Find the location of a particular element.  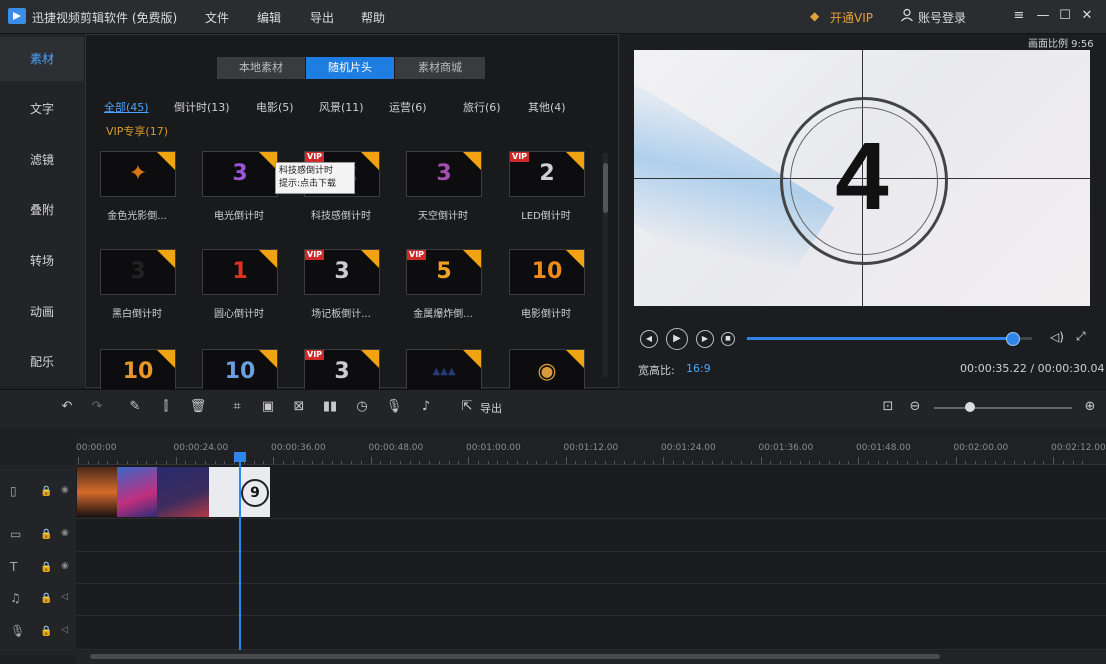

fullscreen-icon: ⤢ is located at coordinates (1081, 336).